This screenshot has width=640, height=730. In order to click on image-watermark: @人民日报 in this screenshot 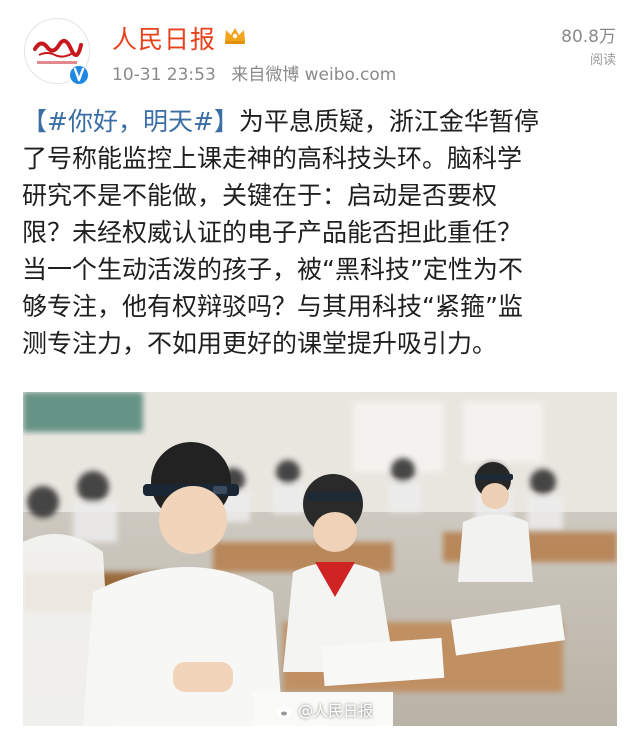, I will do `click(324, 710)`.